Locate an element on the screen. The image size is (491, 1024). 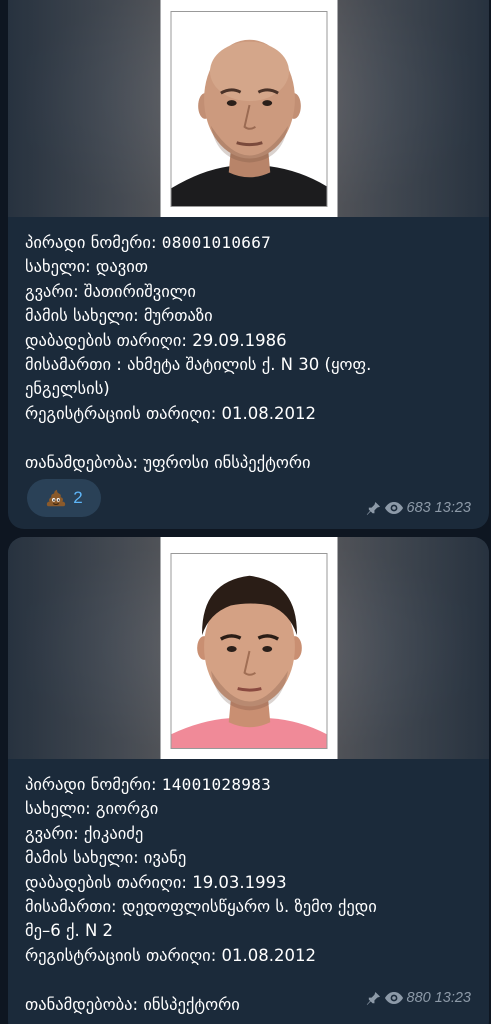
address-row-continued: ენგელსის) is located at coordinates (67, 389).